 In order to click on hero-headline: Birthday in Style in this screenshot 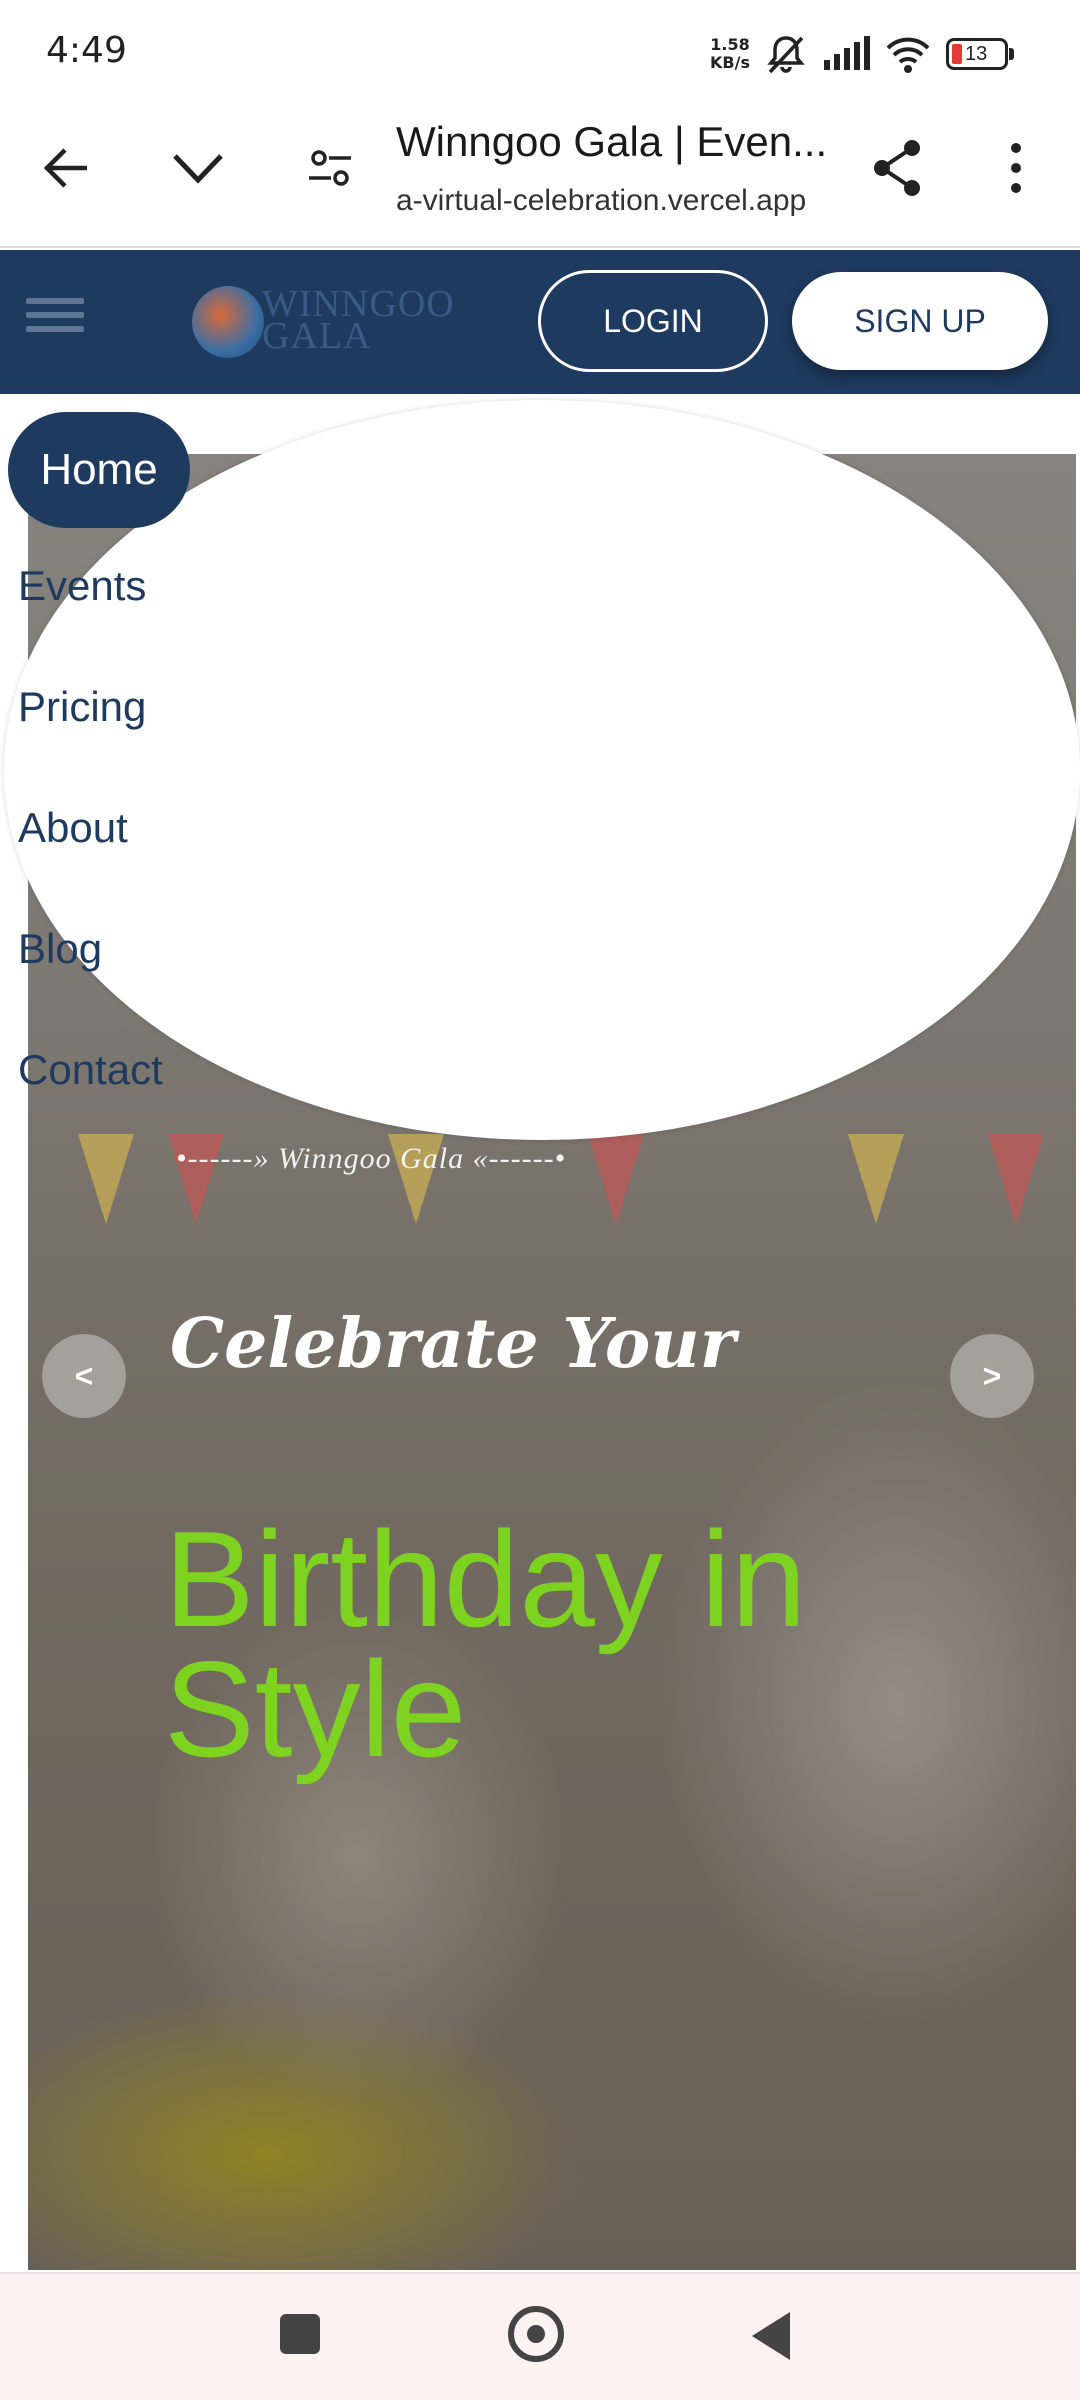, I will do `click(485, 1644)`.